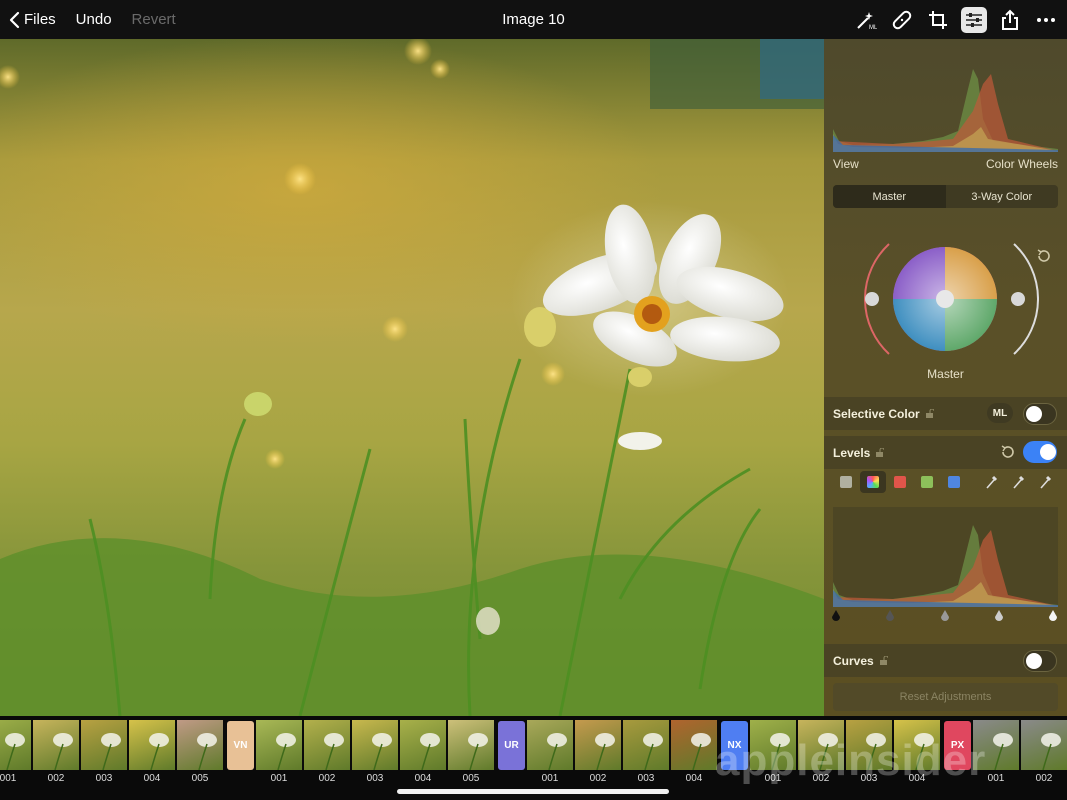 The width and height of the screenshot is (1067, 800). Describe the element at coordinates (852, 452) in the screenshot. I see `levels-label: Levels` at that location.